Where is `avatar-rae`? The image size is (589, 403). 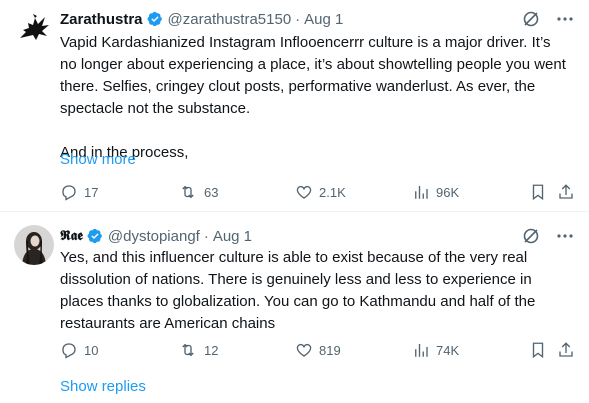 avatar-rae is located at coordinates (34, 245).